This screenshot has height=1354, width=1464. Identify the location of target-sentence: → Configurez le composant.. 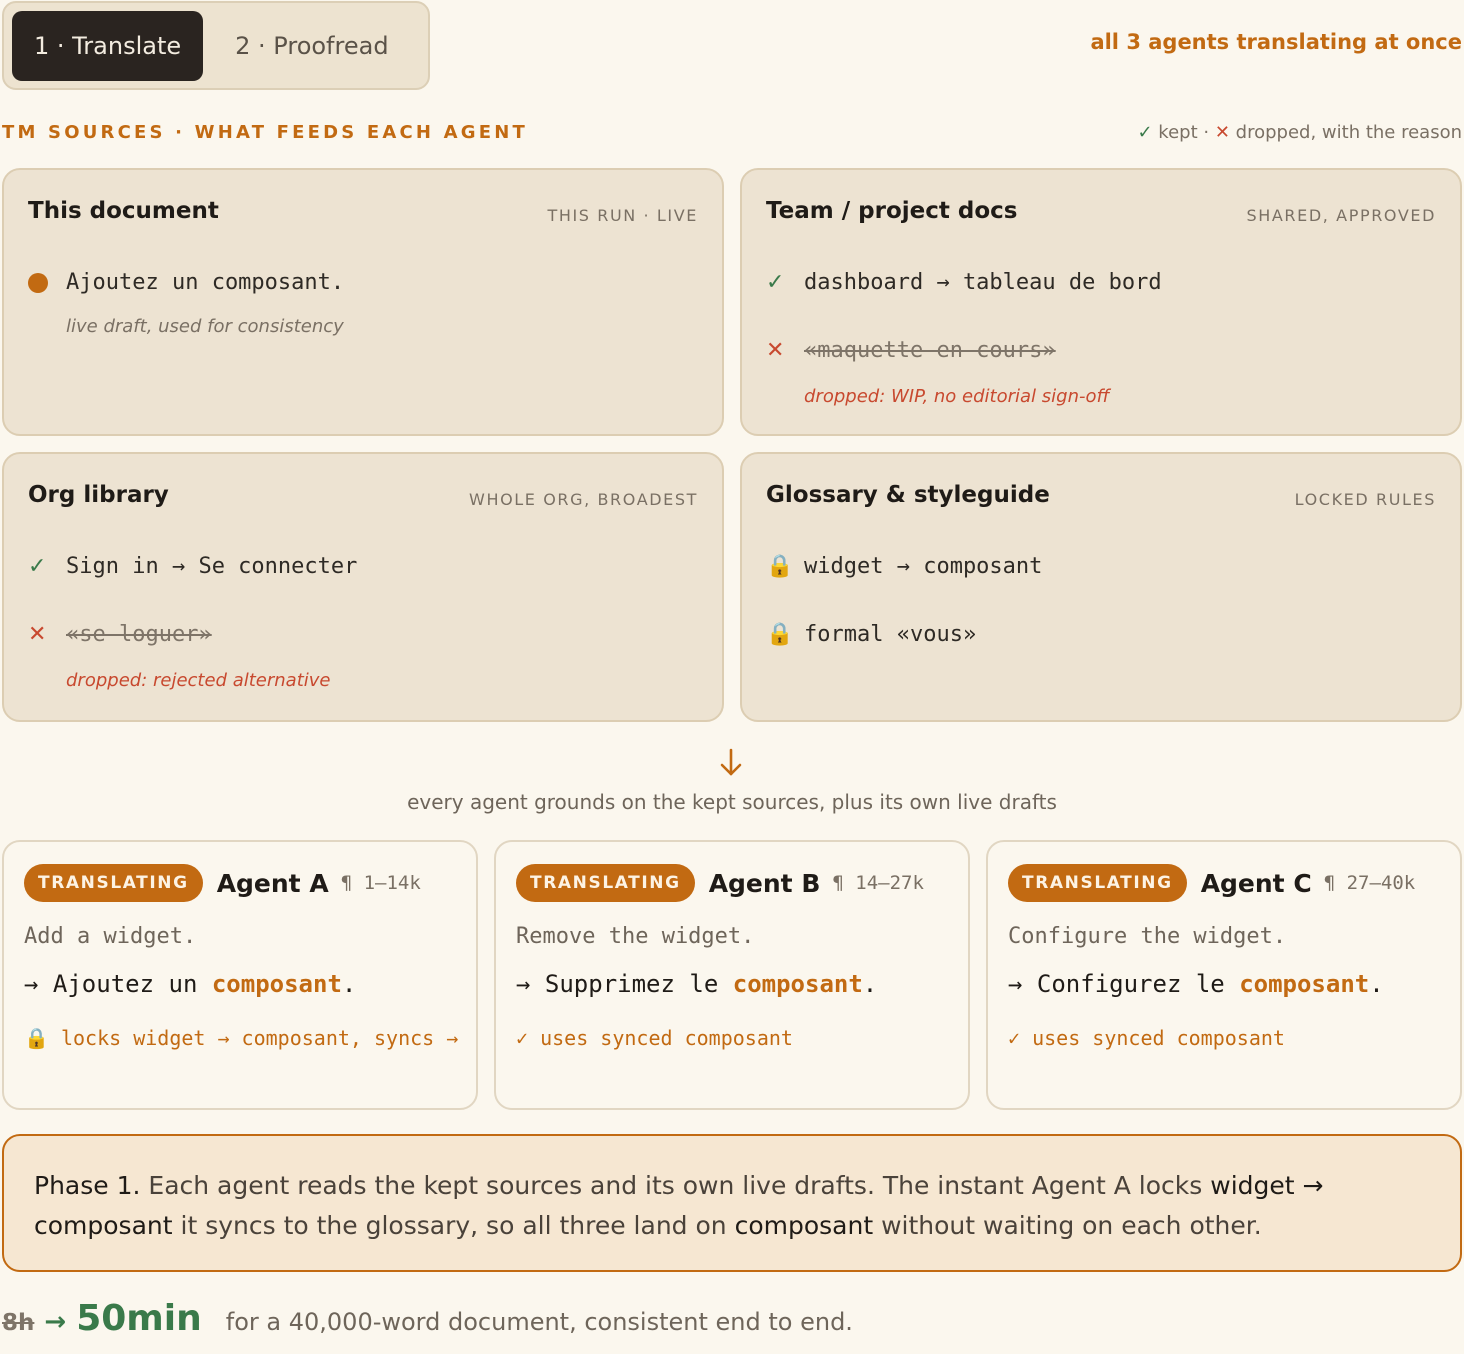
(1196, 984).